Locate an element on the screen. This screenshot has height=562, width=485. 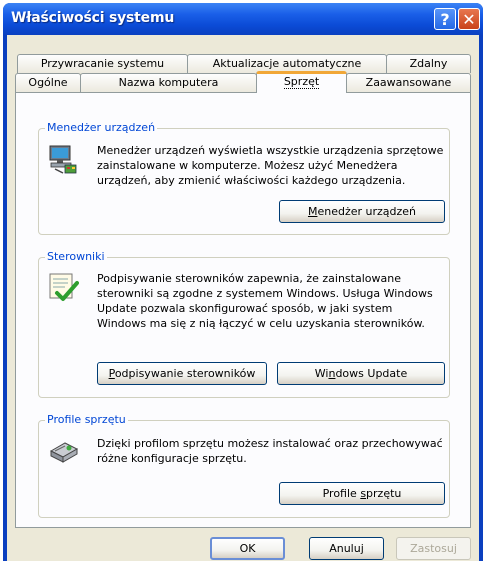
profiles-desc-line: różne konfiguracje sprzętu. is located at coordinates (172, 458).